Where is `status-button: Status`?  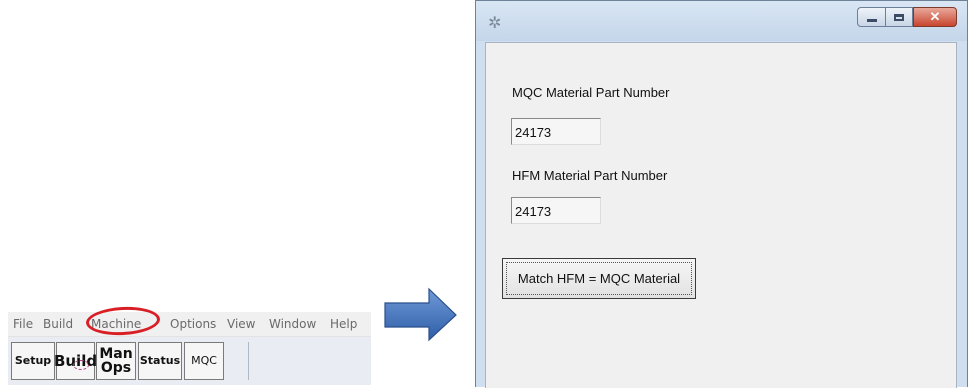
status-button: Status is located at coordinates (160, 361).